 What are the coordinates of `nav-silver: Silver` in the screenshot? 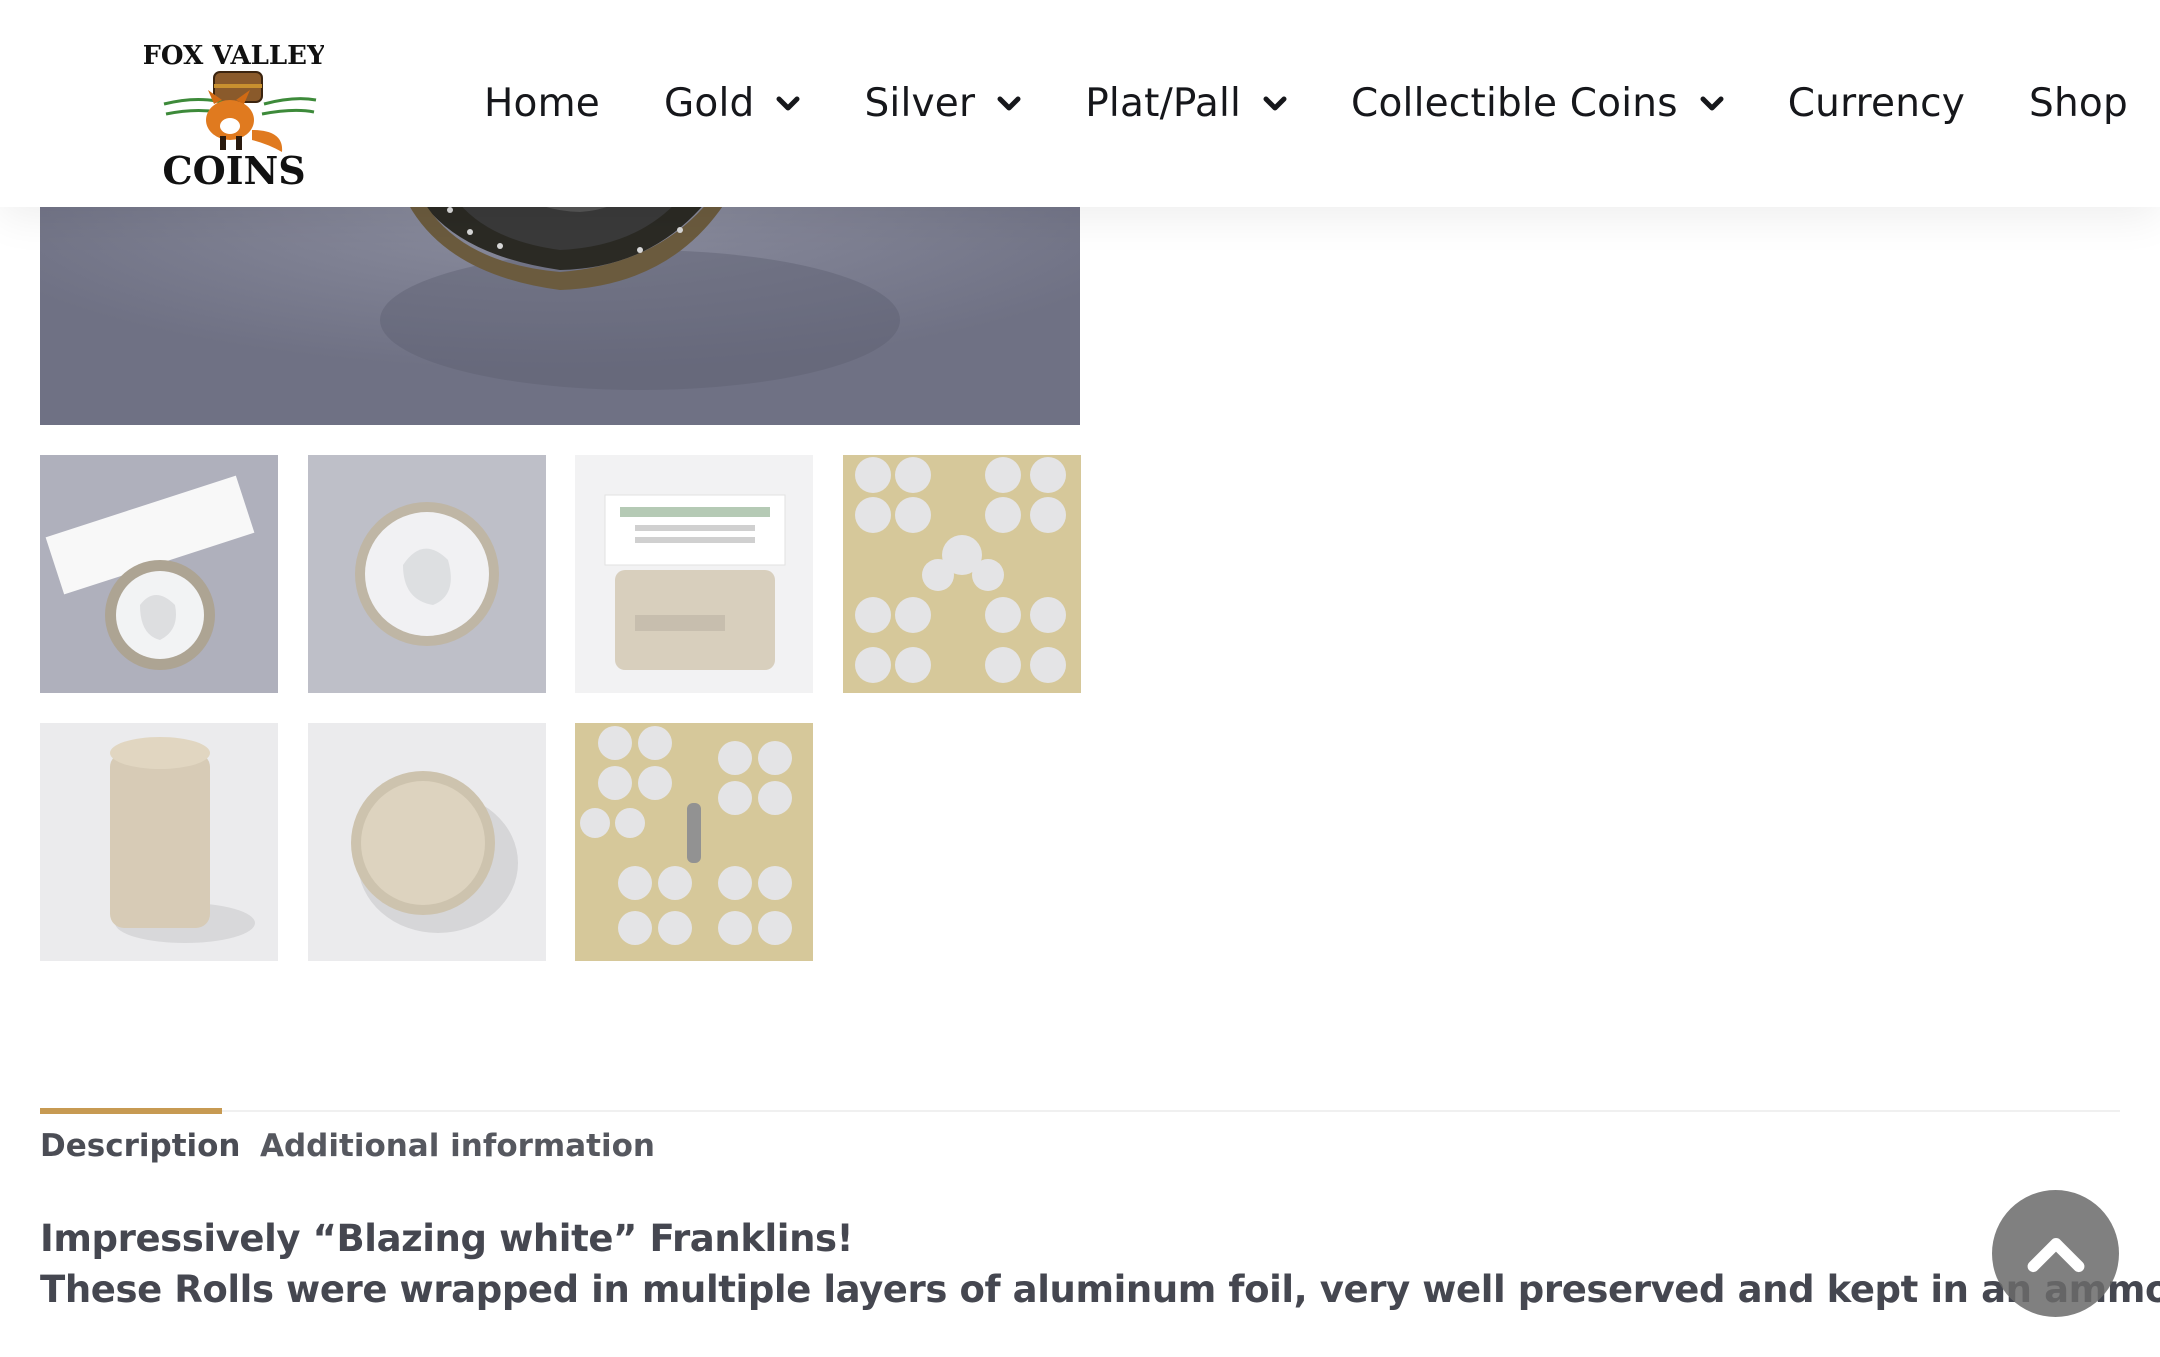 It's located at (942, 103).